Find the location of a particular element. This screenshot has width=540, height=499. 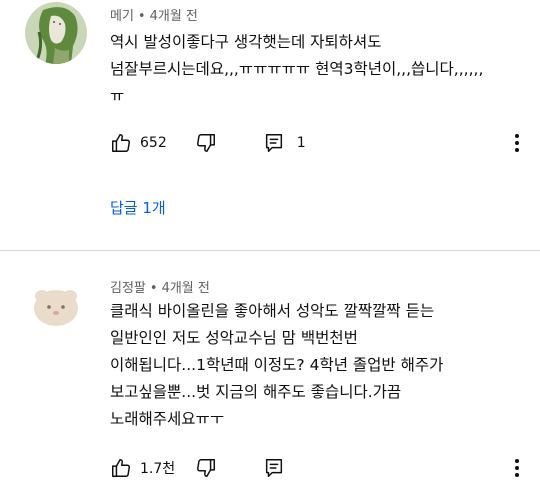

reply-button: 1 is located at coordinates (284, 143).